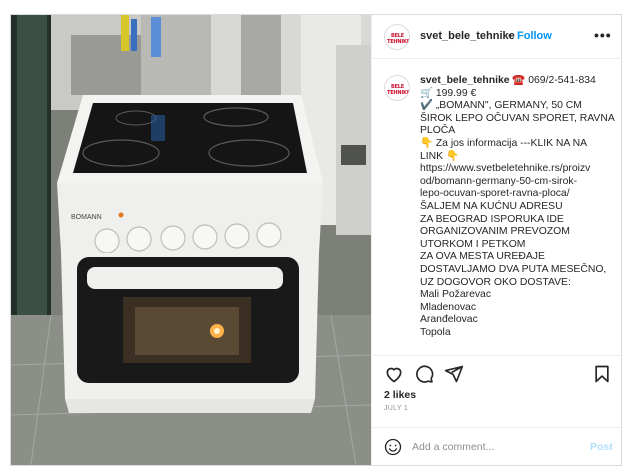 This screenshot has height=473, width=628. Describe the element at coordinates (518, 182) in the screenshot. I see `caption-link: od/bomann-germany-50-cm-sirok-` at that location.